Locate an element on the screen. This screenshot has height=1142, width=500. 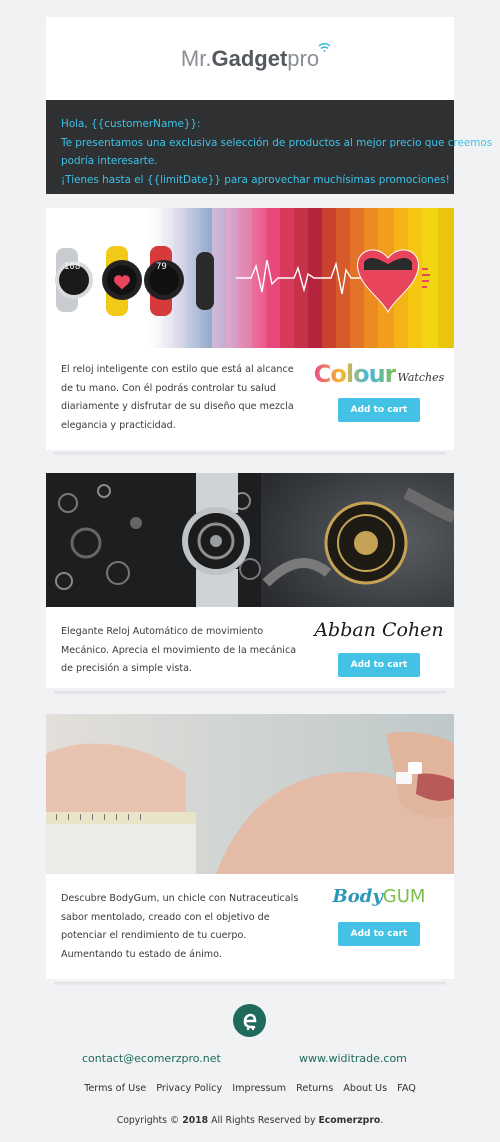
brand-name: Body is located at coordinates (357, 896).